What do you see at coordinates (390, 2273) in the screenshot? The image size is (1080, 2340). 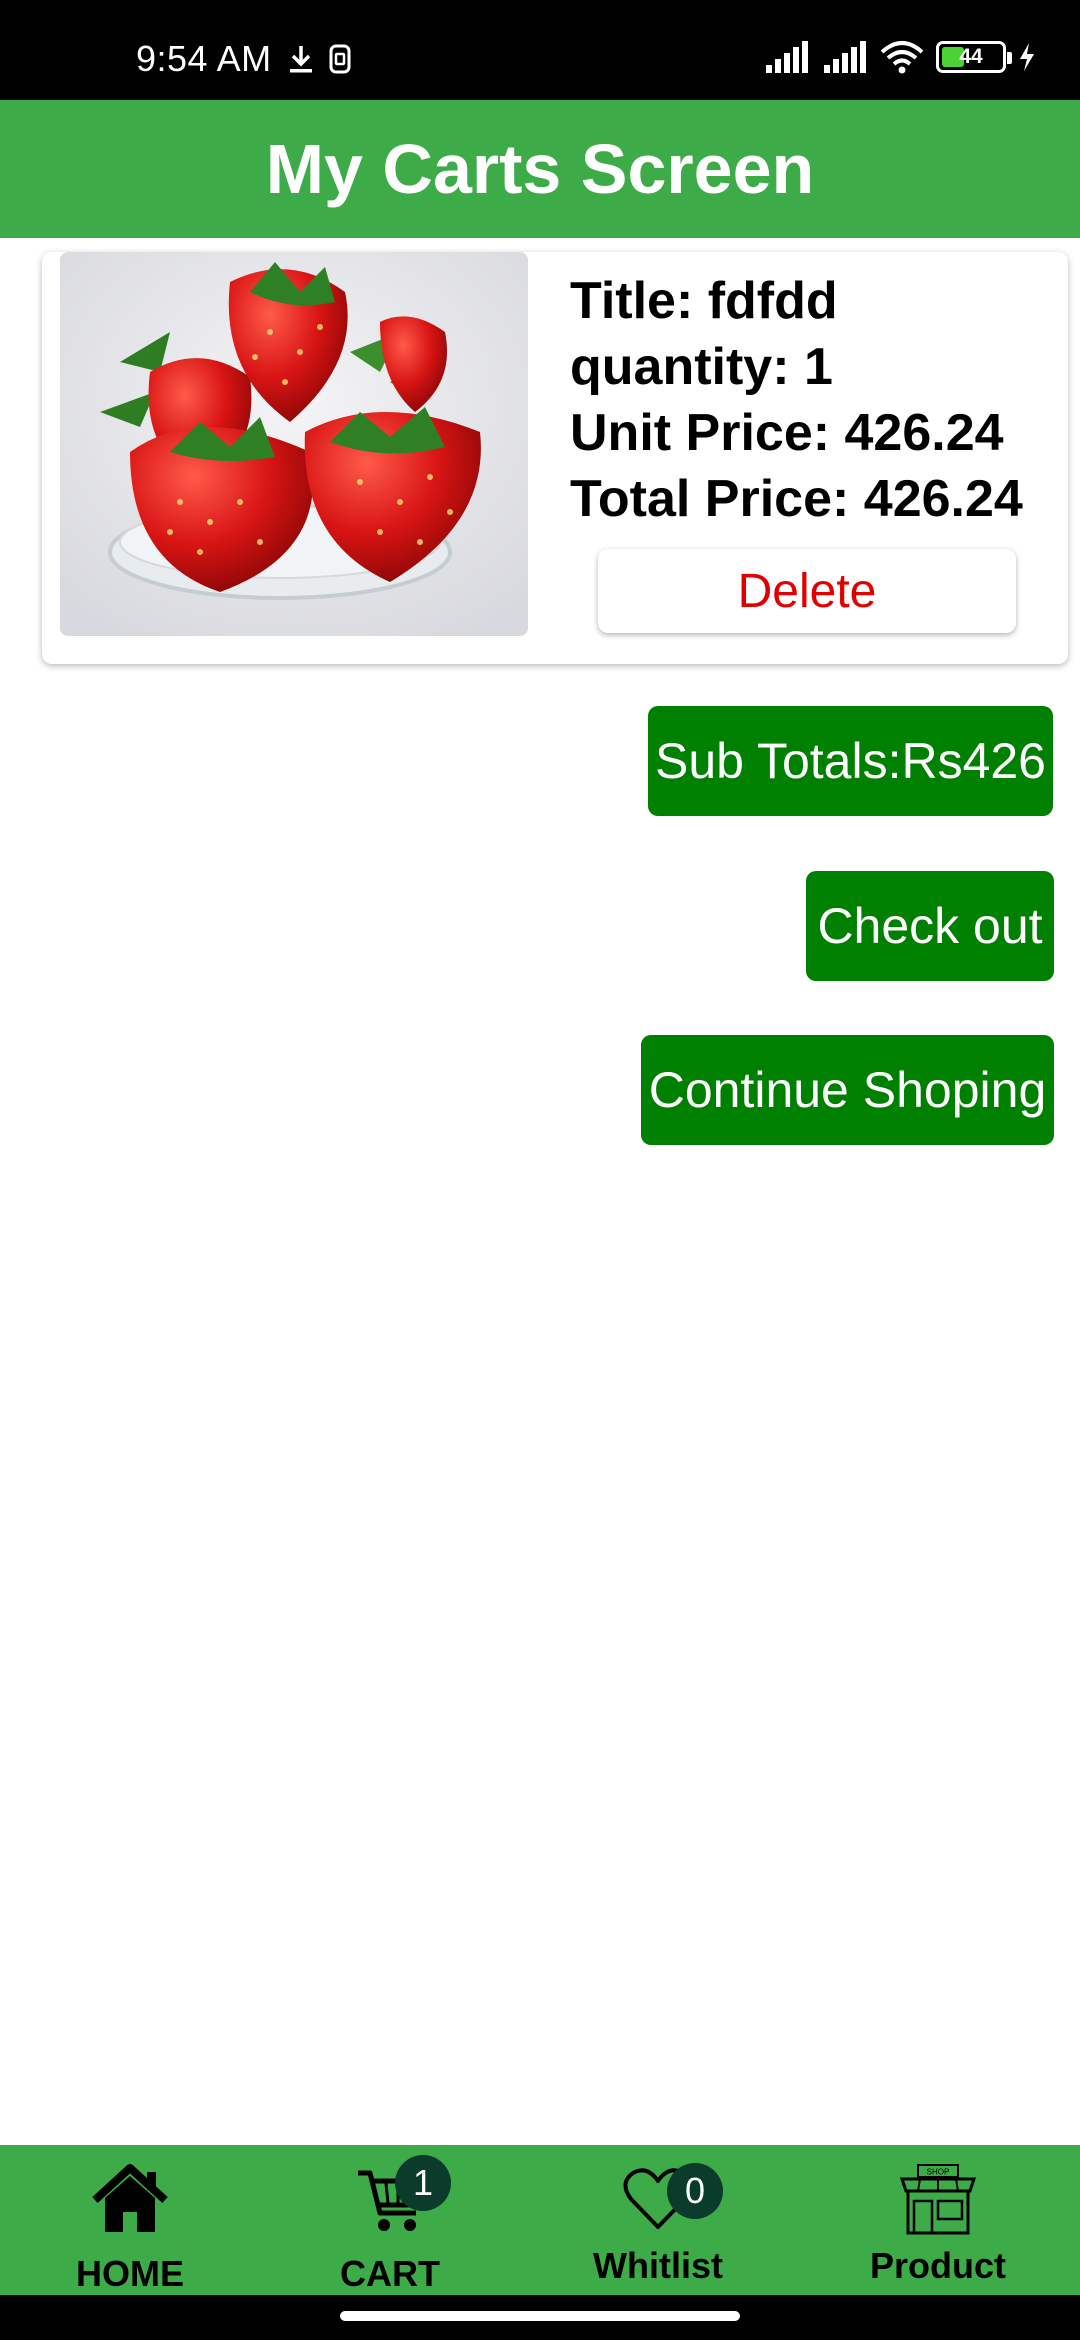 I see `nav-label-cart: CART` at bounding box center [390, 2273].